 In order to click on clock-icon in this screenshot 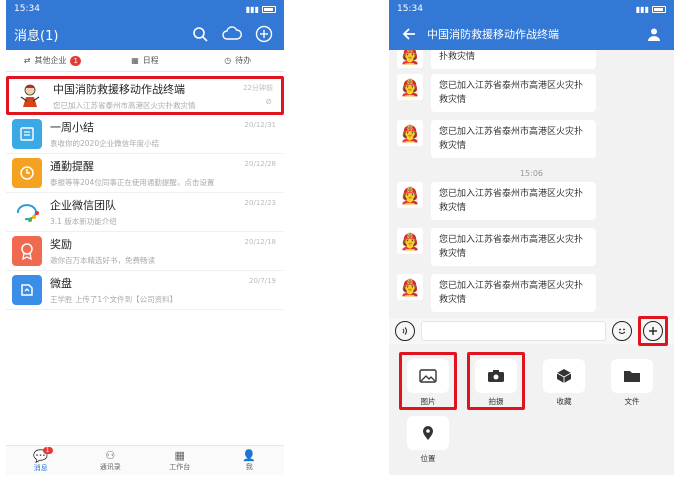, I will do `click(27, 173)`.